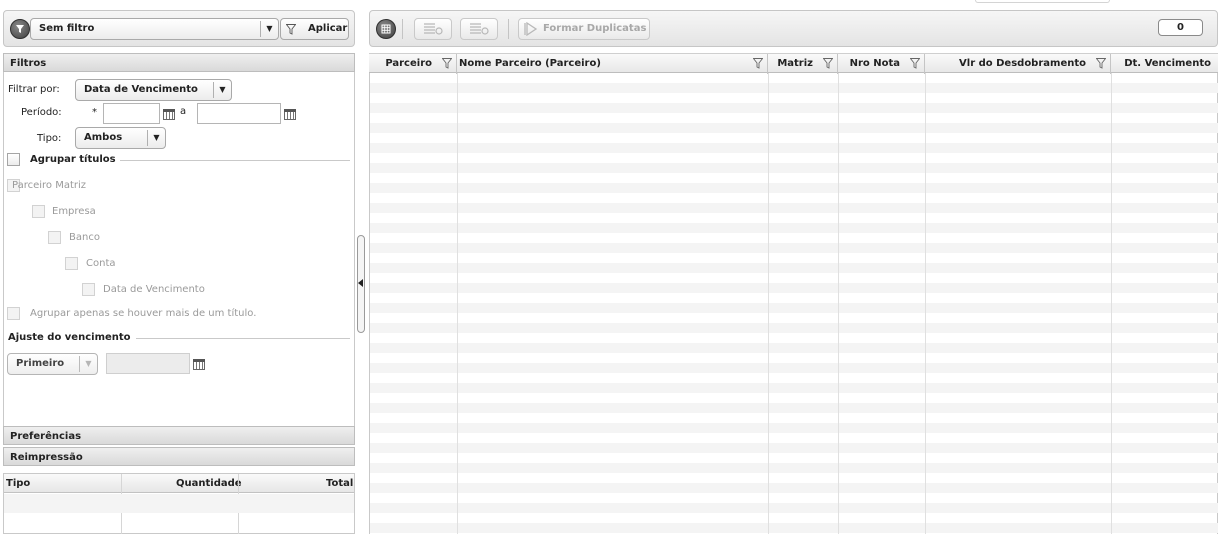 The image size is (1220, 534). Describe the element at coordinates (49, 138) in the screenshot. I see `tipo-label: Tipo:` at that location.